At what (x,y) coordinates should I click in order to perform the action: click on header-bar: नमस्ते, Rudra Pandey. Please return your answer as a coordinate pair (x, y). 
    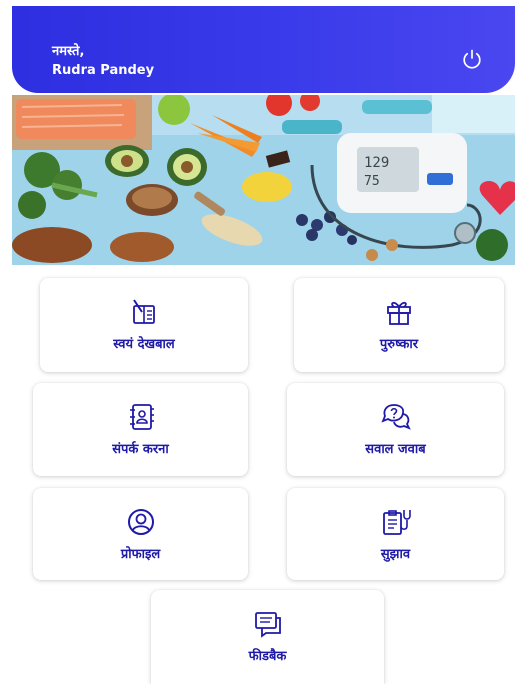
    Looking at the image, I should click on (263, 49).